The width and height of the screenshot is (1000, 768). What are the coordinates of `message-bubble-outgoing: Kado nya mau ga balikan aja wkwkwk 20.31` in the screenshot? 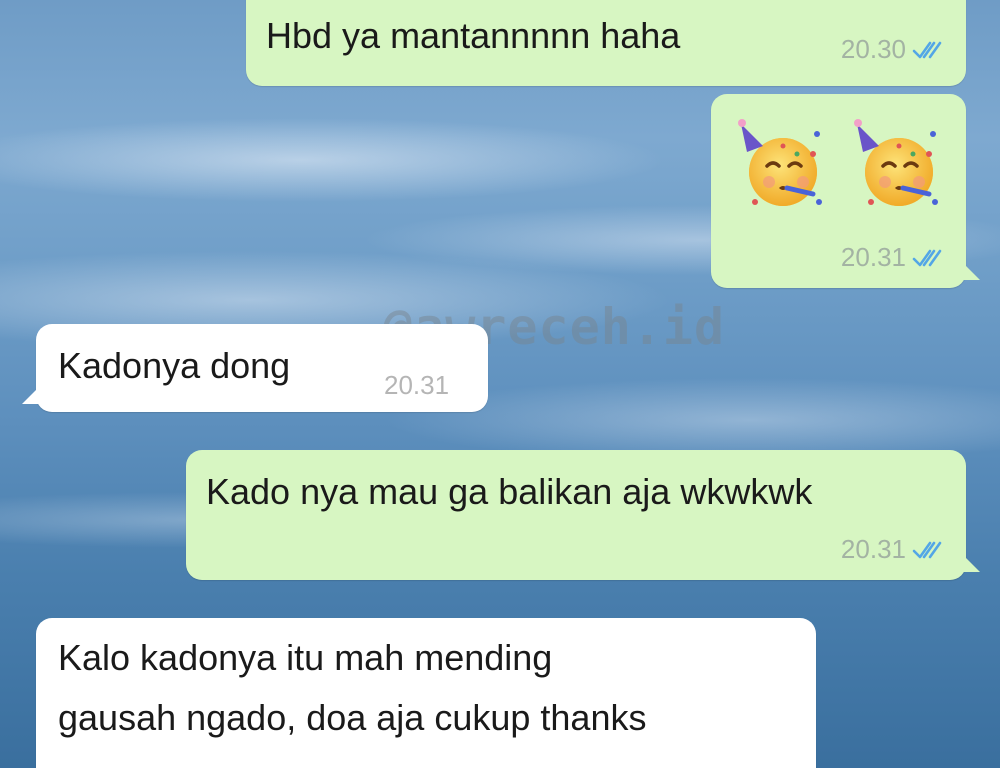 It's located at (583, 515).